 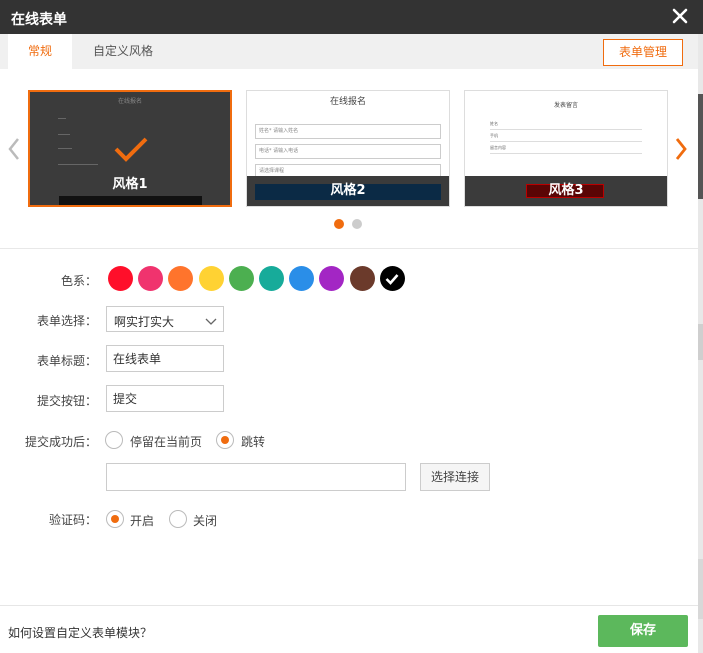 What do you see at coordinates (700, 589) in the screenshot?
I see `background-strip-light` at bounding box center [700, 589].